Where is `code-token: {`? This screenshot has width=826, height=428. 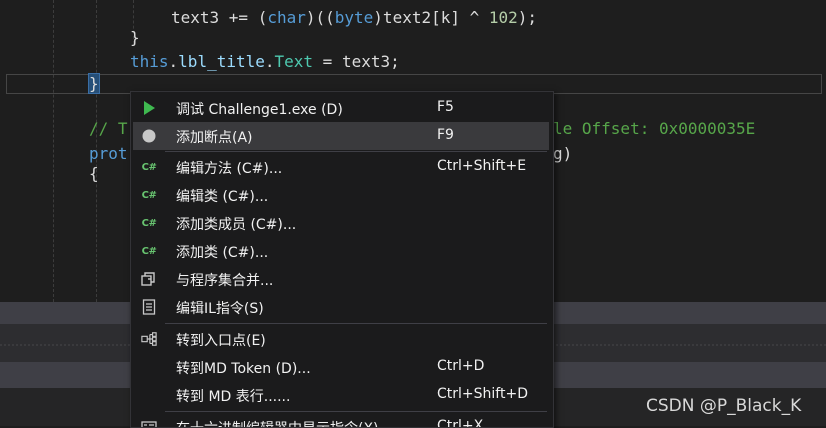
code-token: { is located at coordinates (94, 173).